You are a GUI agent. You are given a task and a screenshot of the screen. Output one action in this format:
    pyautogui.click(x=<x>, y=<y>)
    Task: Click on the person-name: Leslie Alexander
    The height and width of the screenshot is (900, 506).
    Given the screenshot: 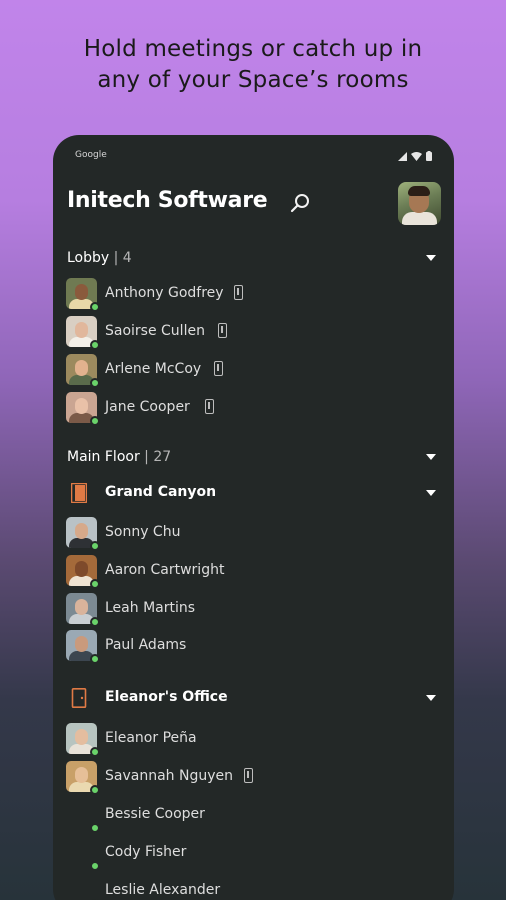 What is the action you would take?
    pyautogui.click(x=163, y=890)
    